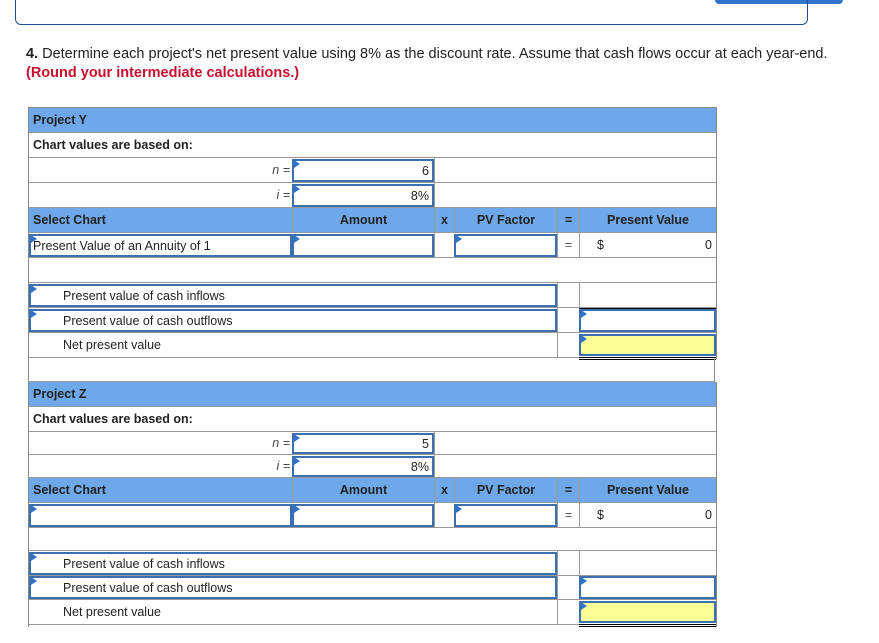 The width and height of the screenshot is (879, 643). I want to click on select-chart-dropdown: Present Value of an Annuity of 1, so click(160, 245).